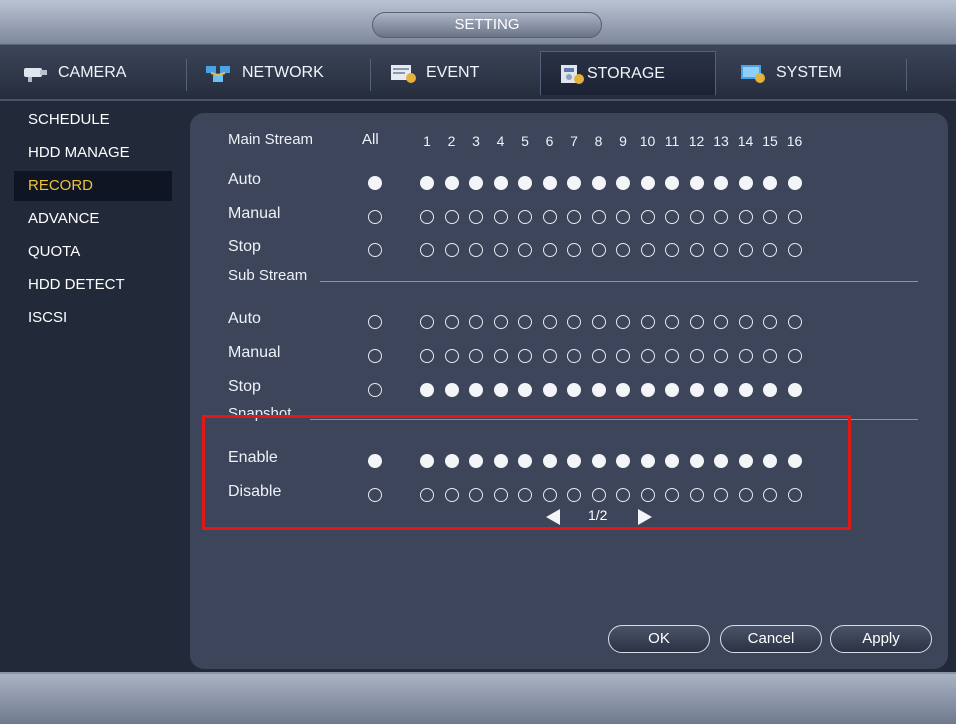 The height and width of the screenshot is (724, 956). I want to click on sidebar-item-hdd-detect: HDD DETECT, so click(93, 285).